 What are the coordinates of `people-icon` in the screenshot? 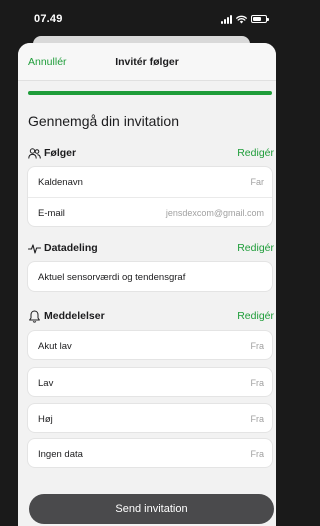 It's located at (34, 153).